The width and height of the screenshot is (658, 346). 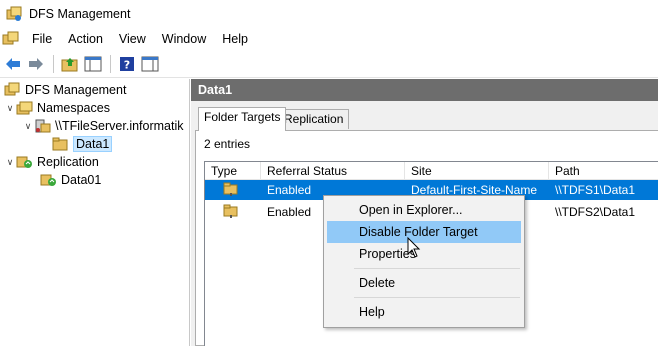 I want to click on tree-item-data01: Data01, so click(x=70, y=180).